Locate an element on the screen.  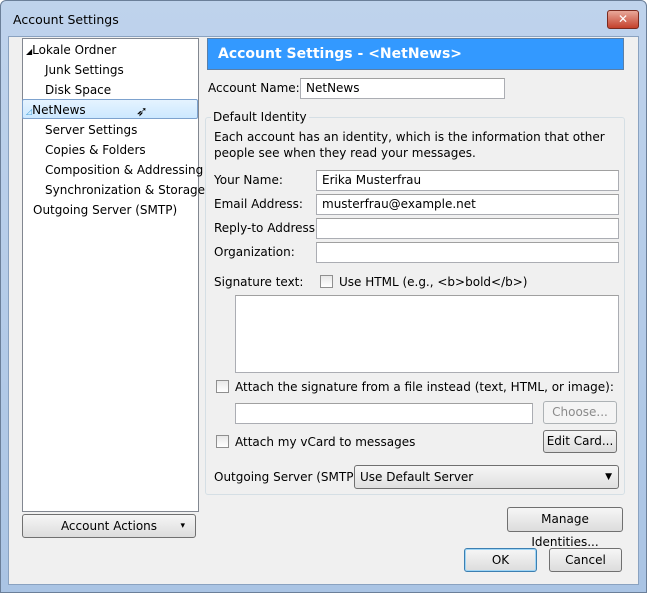
organization-label: Organization: is located at coordinates (254, 252).